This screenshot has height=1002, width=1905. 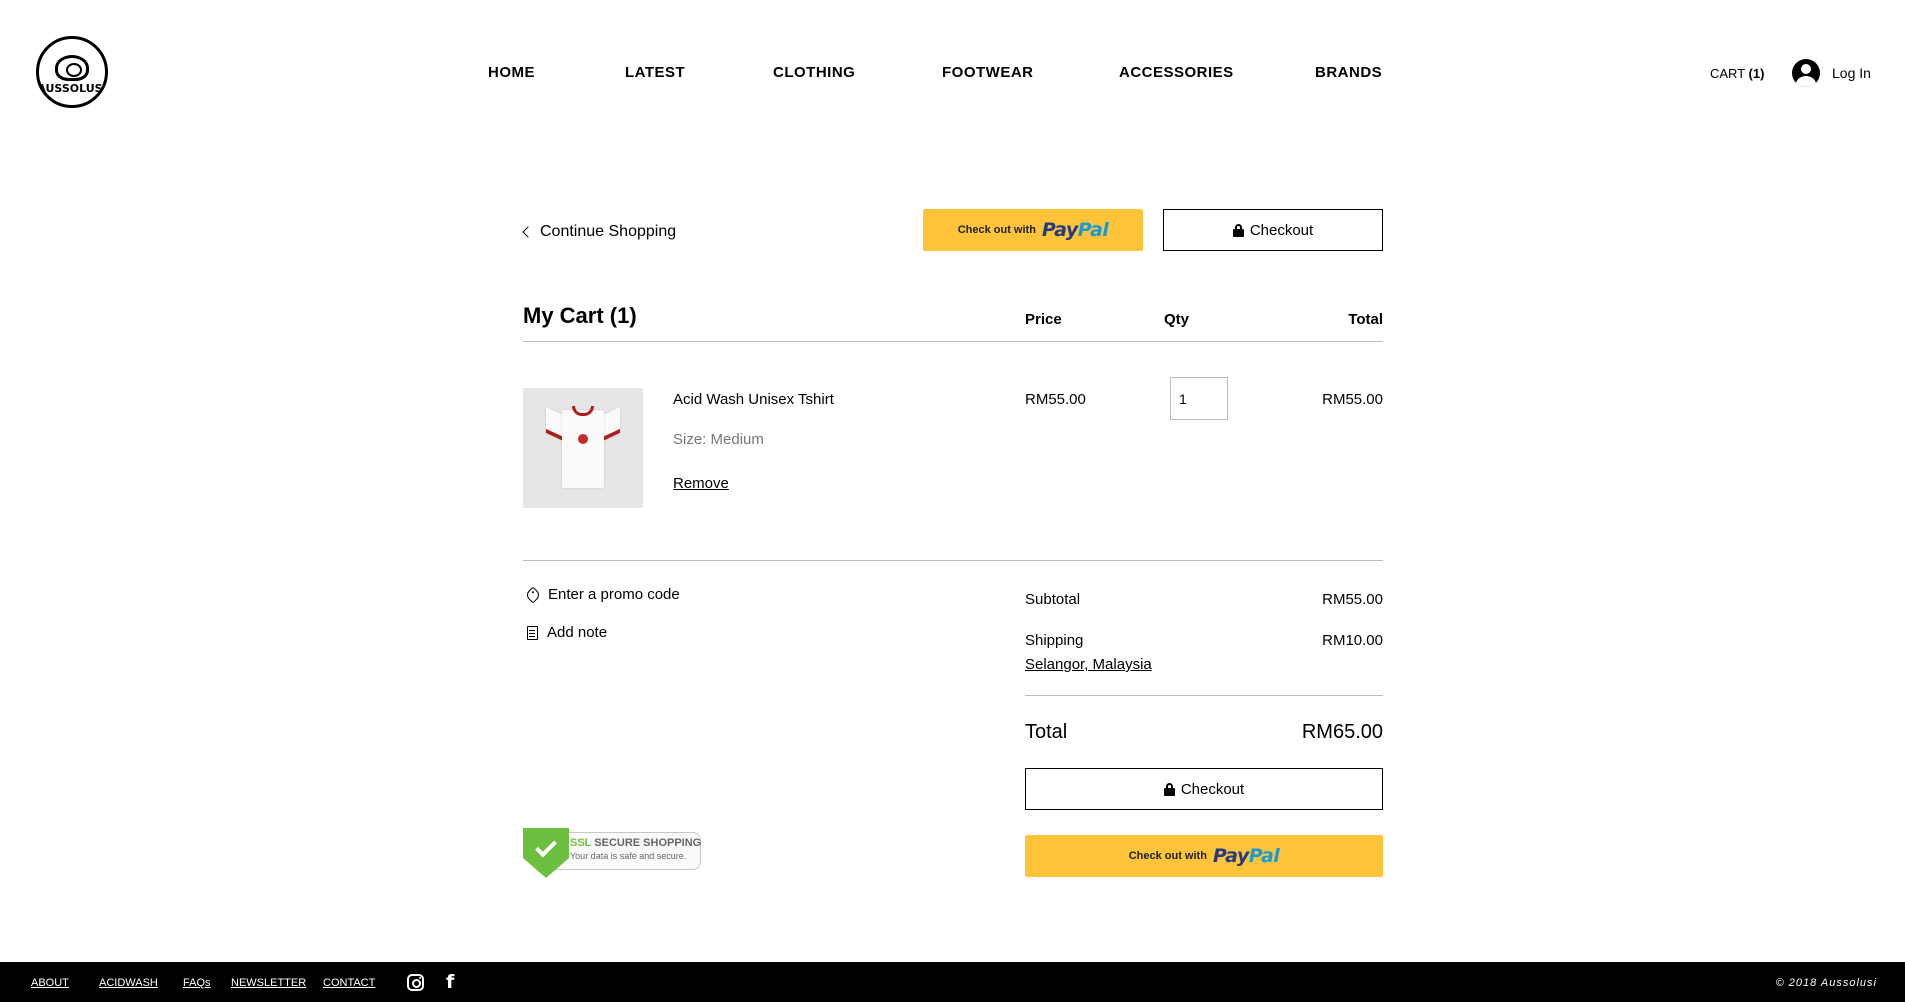 What do you see at coordinates (1806, 73) in the screenshot?
I see `user-avatar-icon` at bounding box center [1806, 73].